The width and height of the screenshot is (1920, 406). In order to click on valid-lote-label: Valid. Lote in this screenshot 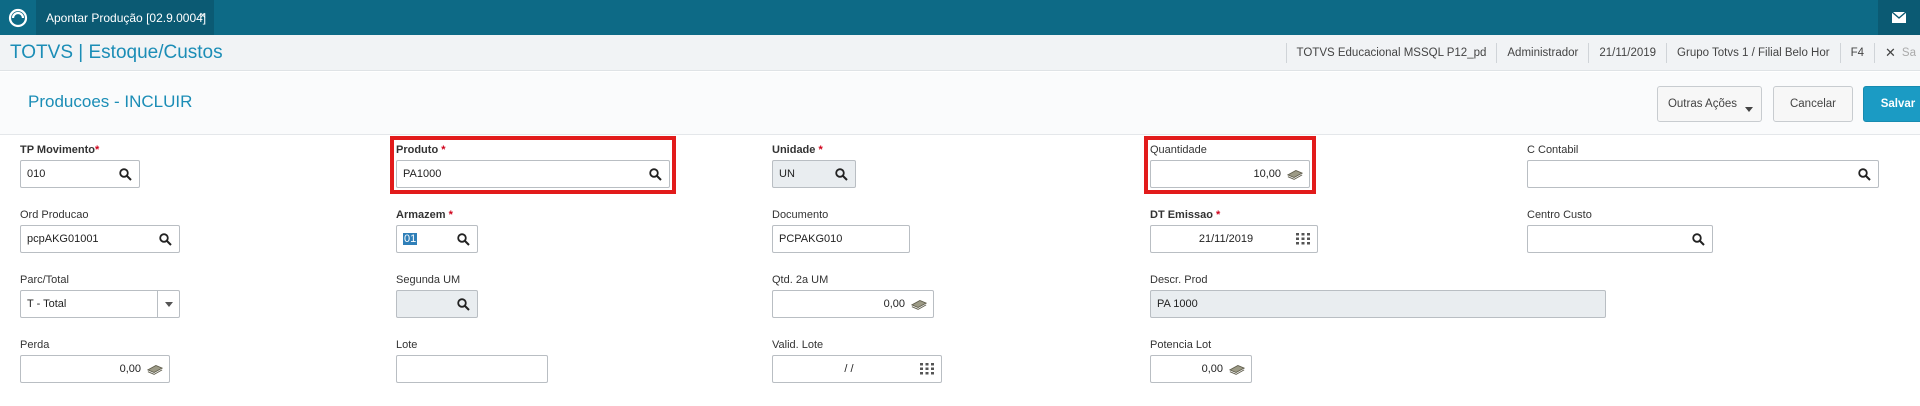, I will do `click(798, 345)`.